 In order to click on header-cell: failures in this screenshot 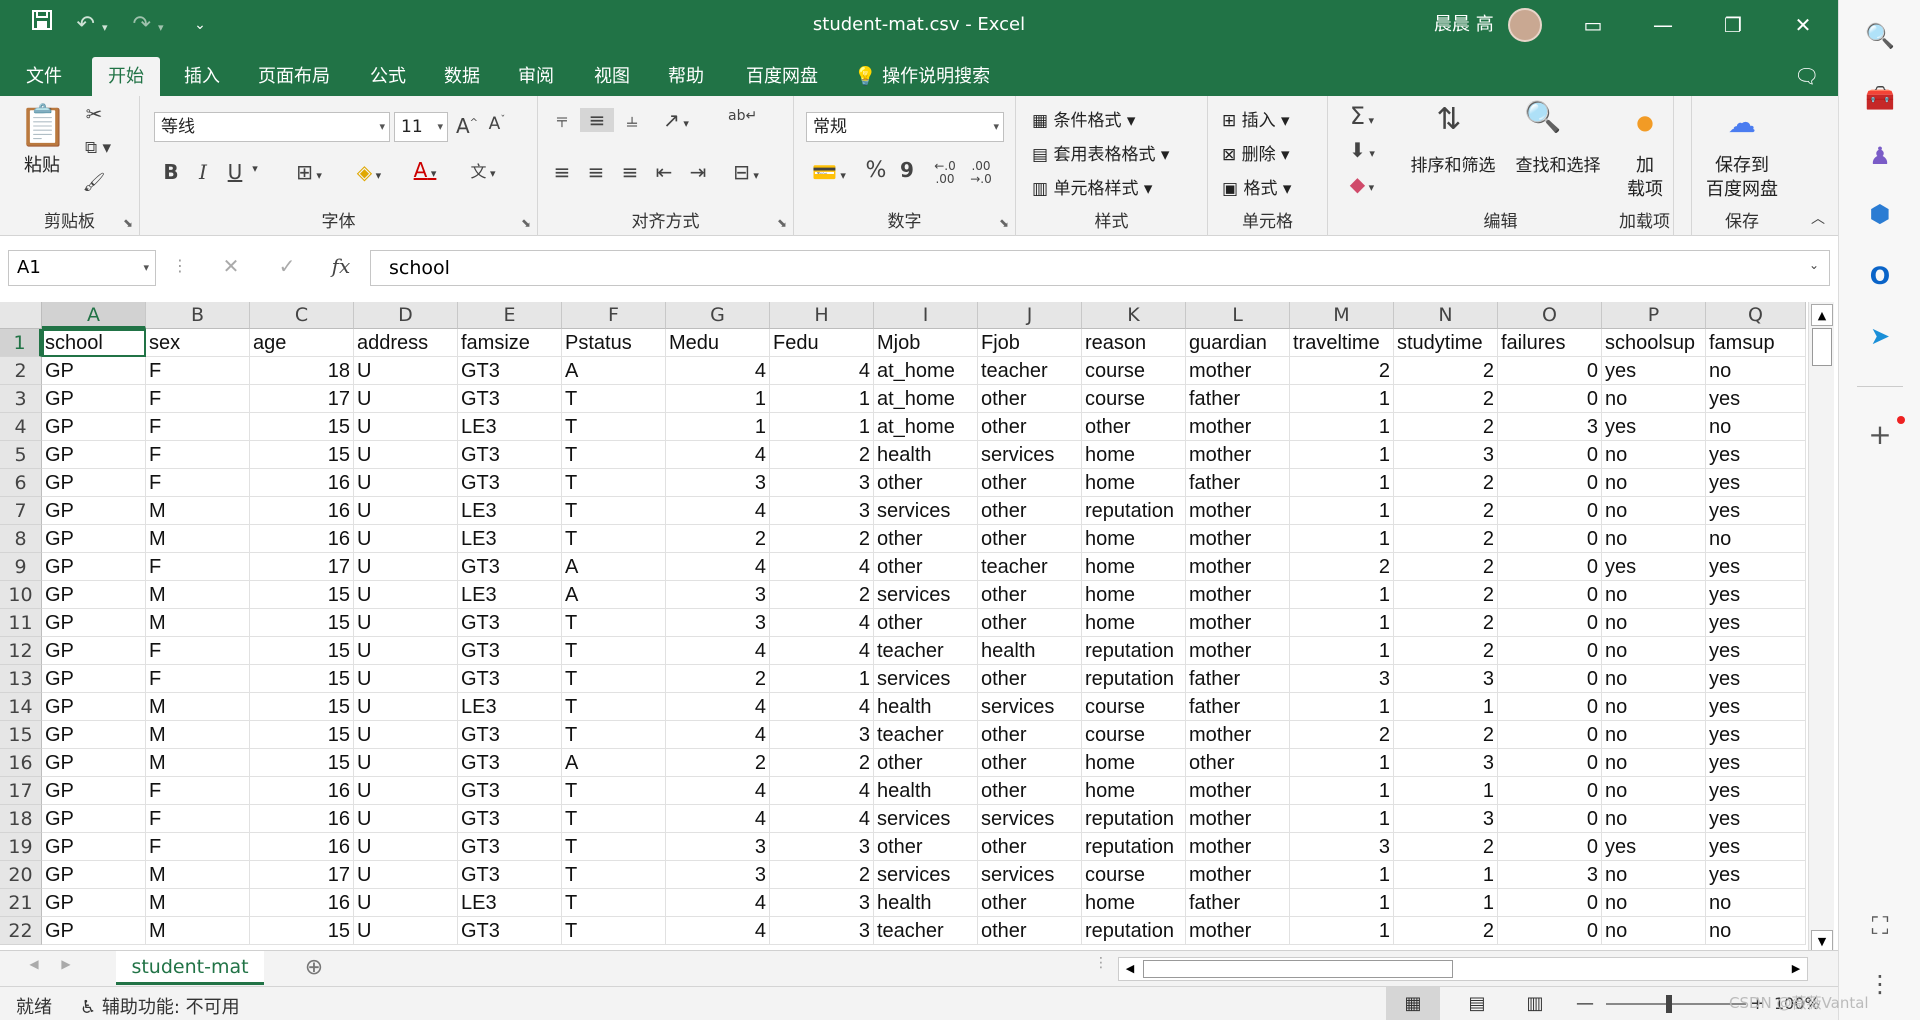, I will do `click(1550, 343)`.